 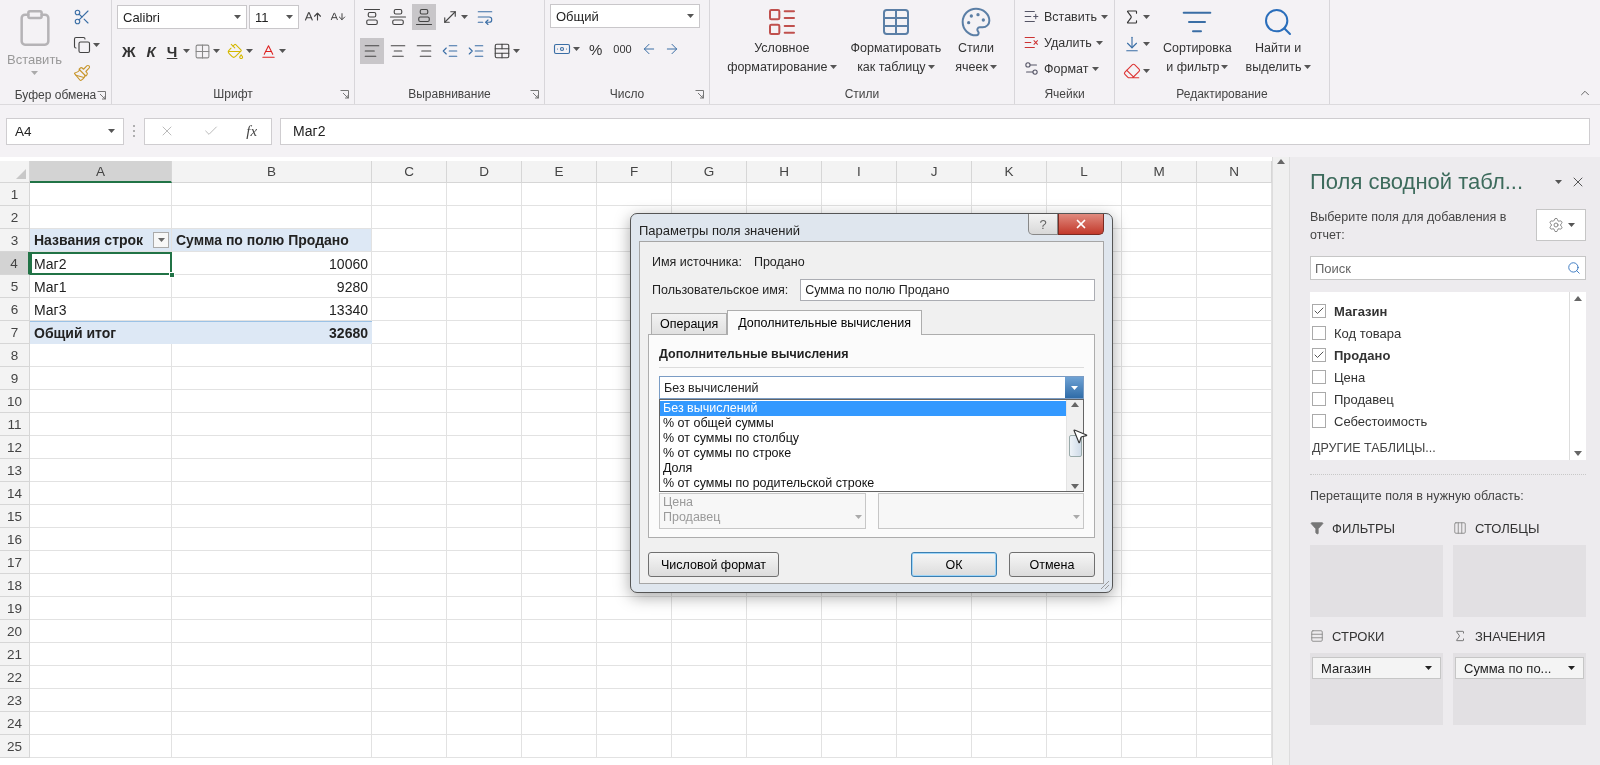 What do you see at coordinates (896, 41) in the screenshot?
I see `styles-button: Форматировать как таблицу` at bounding box center [896, 41].